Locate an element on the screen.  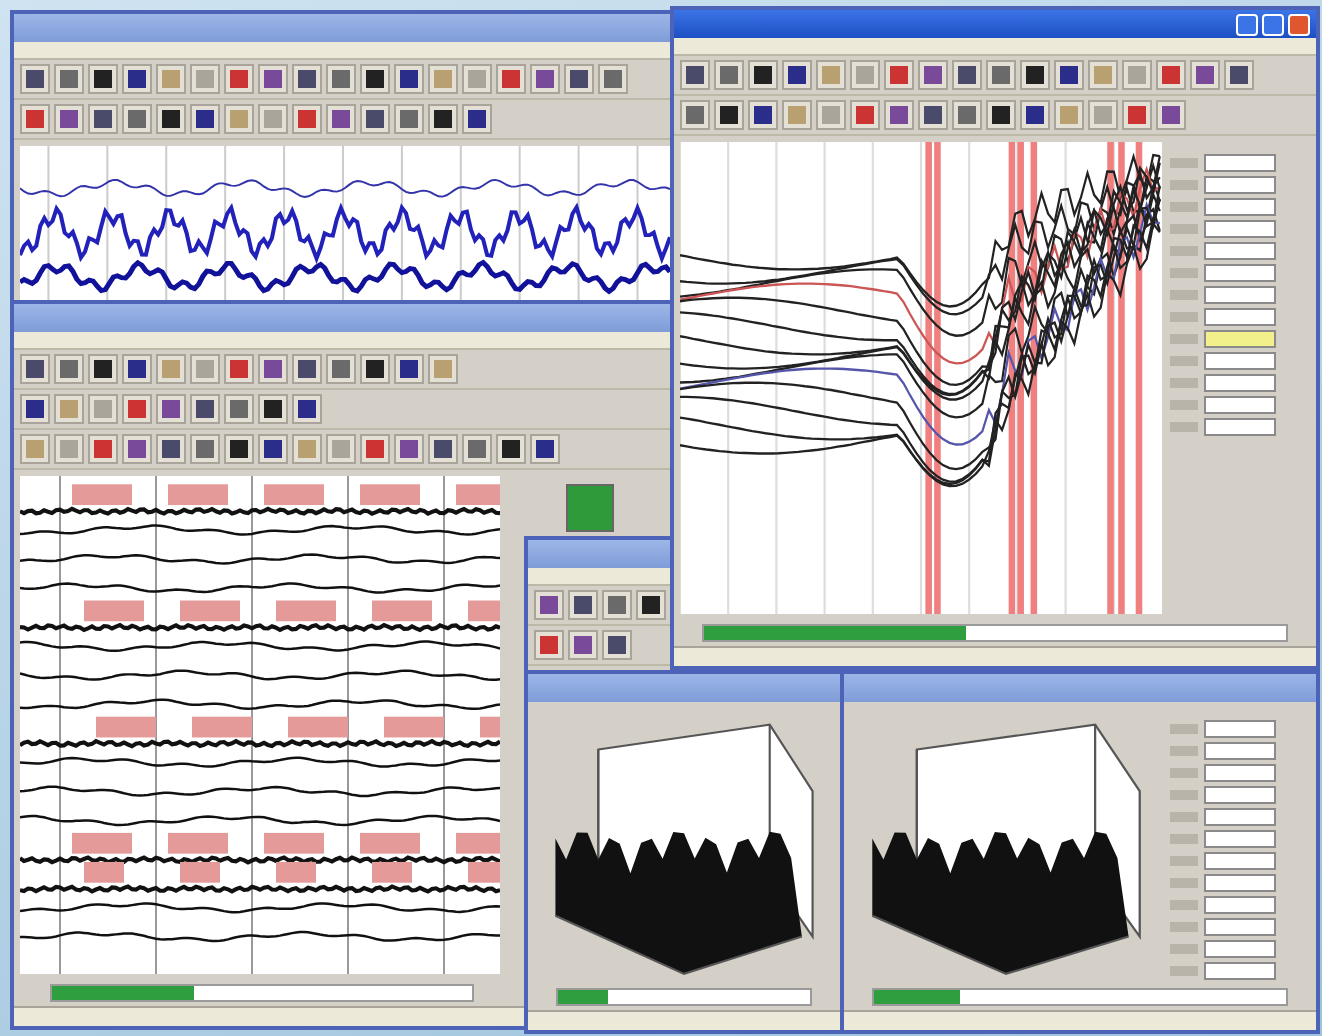
minimize-button is located at coordinates (1247, 24).